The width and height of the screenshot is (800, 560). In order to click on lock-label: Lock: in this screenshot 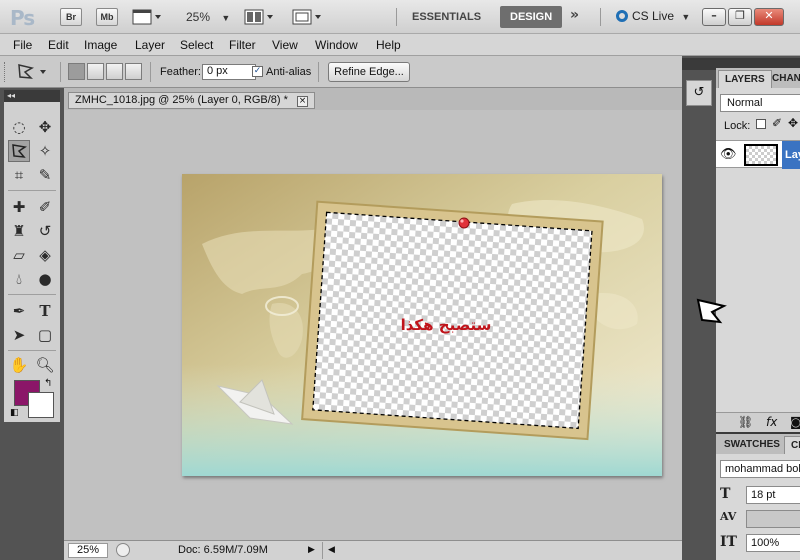, I will do `click(737, 126)`.